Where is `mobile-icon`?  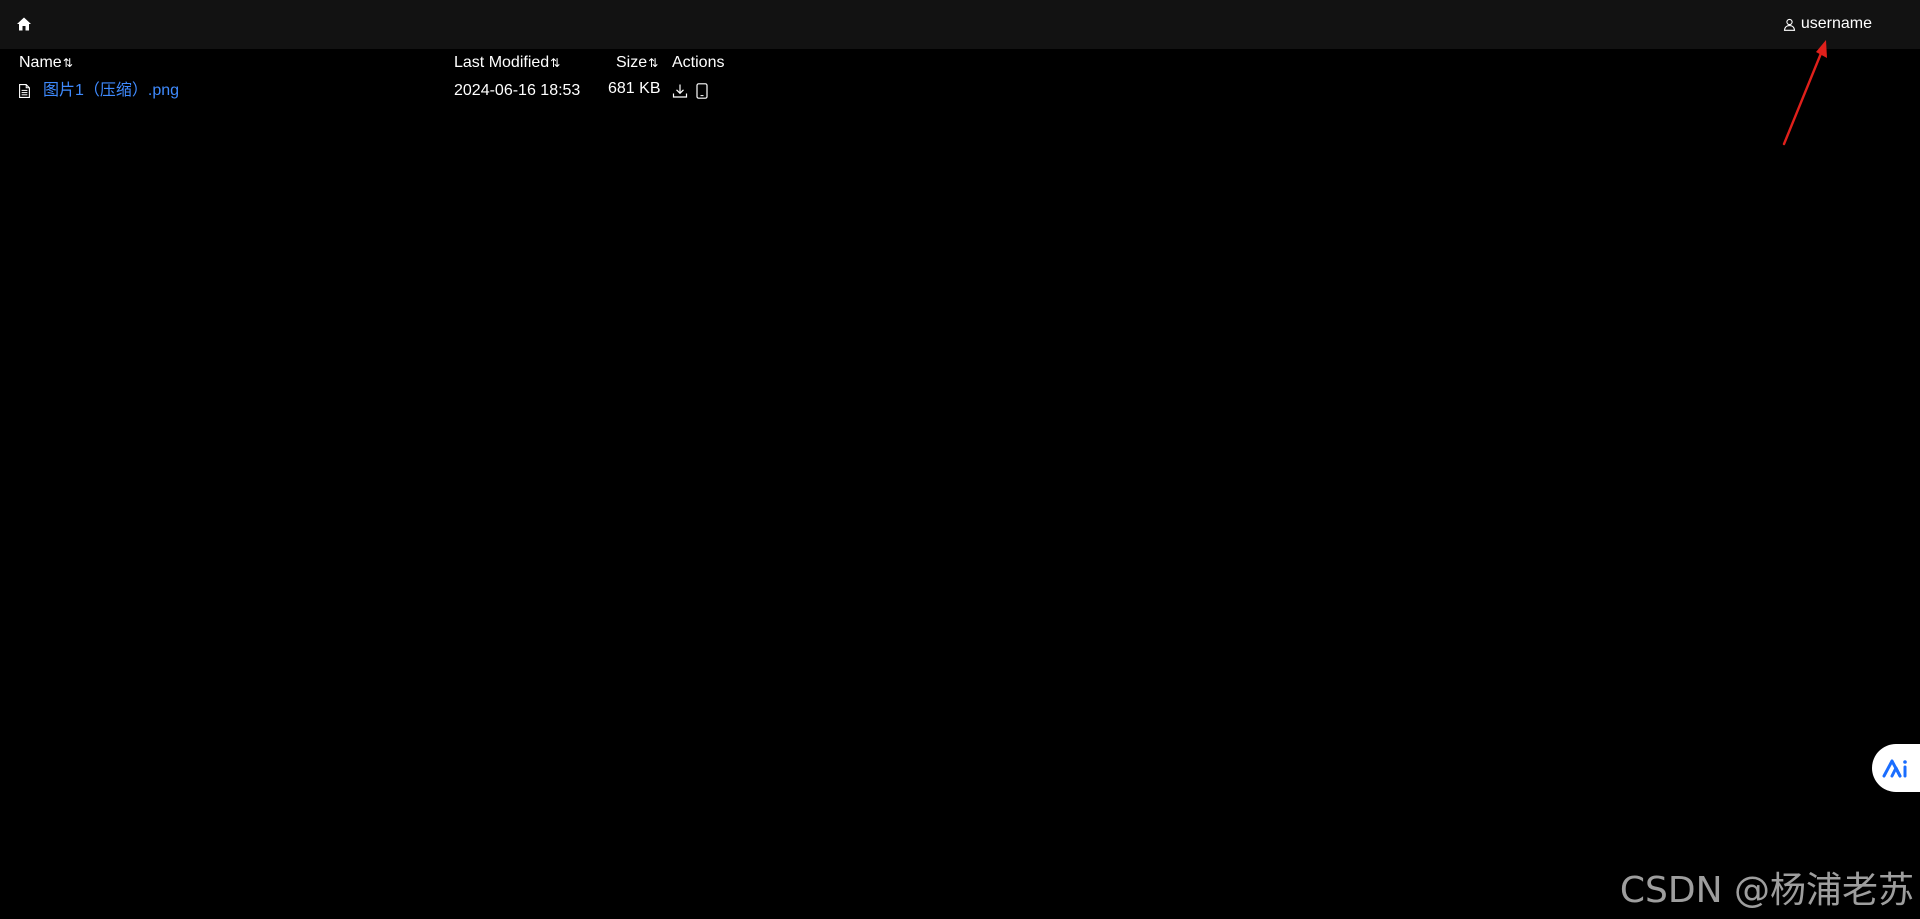
mobile-icon is located at coordinates (702, 91).